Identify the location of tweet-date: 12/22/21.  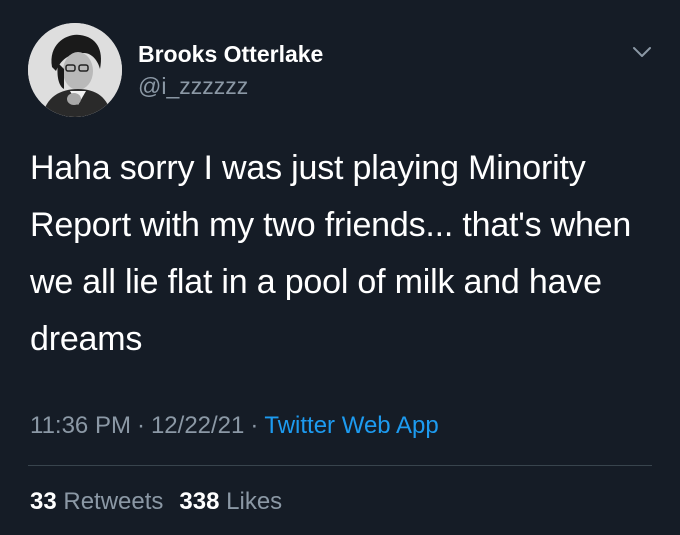
(197, 425).